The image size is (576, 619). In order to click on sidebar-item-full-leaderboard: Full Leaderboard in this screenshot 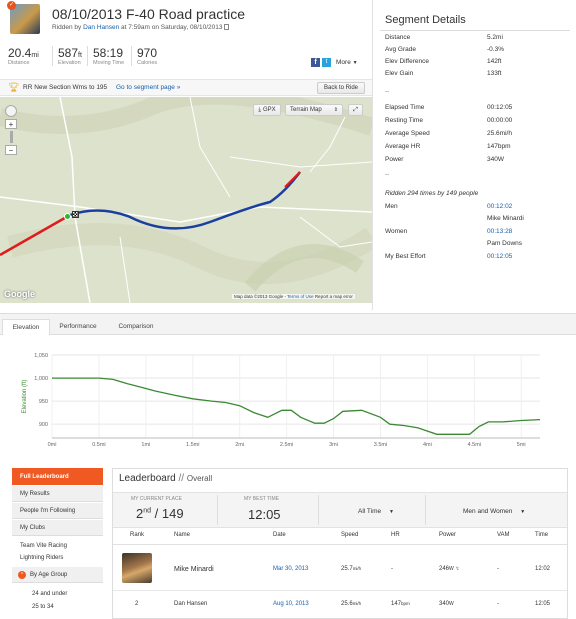, I will do `click(57, 476)`.